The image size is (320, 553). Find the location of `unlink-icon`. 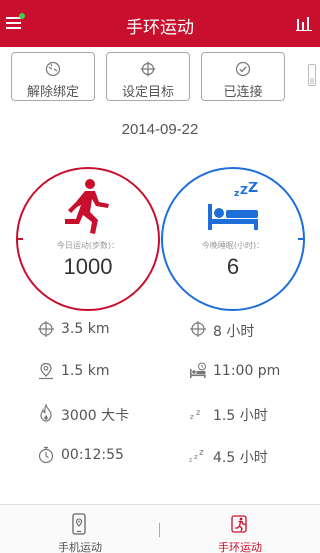

unlink-icon is located at coordinates (53, 69).